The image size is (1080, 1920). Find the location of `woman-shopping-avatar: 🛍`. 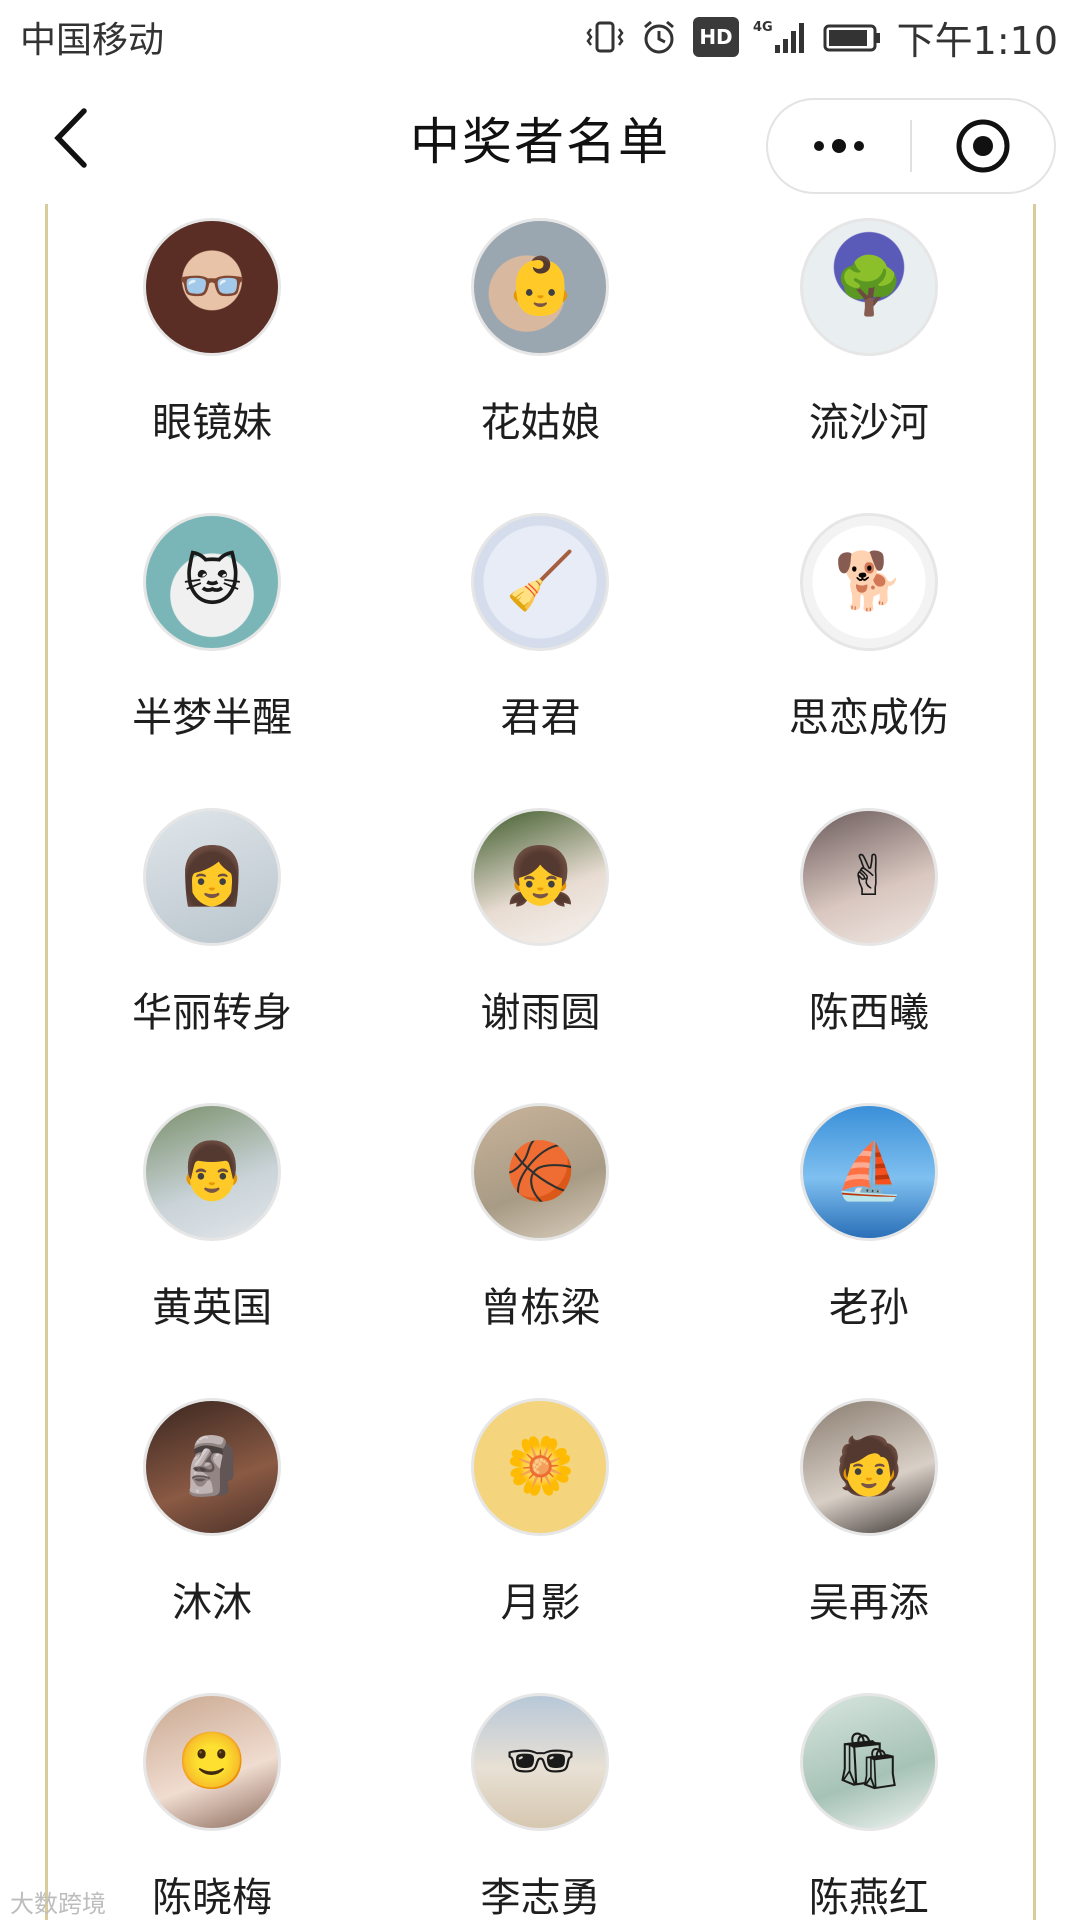

woman-shopping-avatar: 🛍 is located at coordinates (868, 1762).